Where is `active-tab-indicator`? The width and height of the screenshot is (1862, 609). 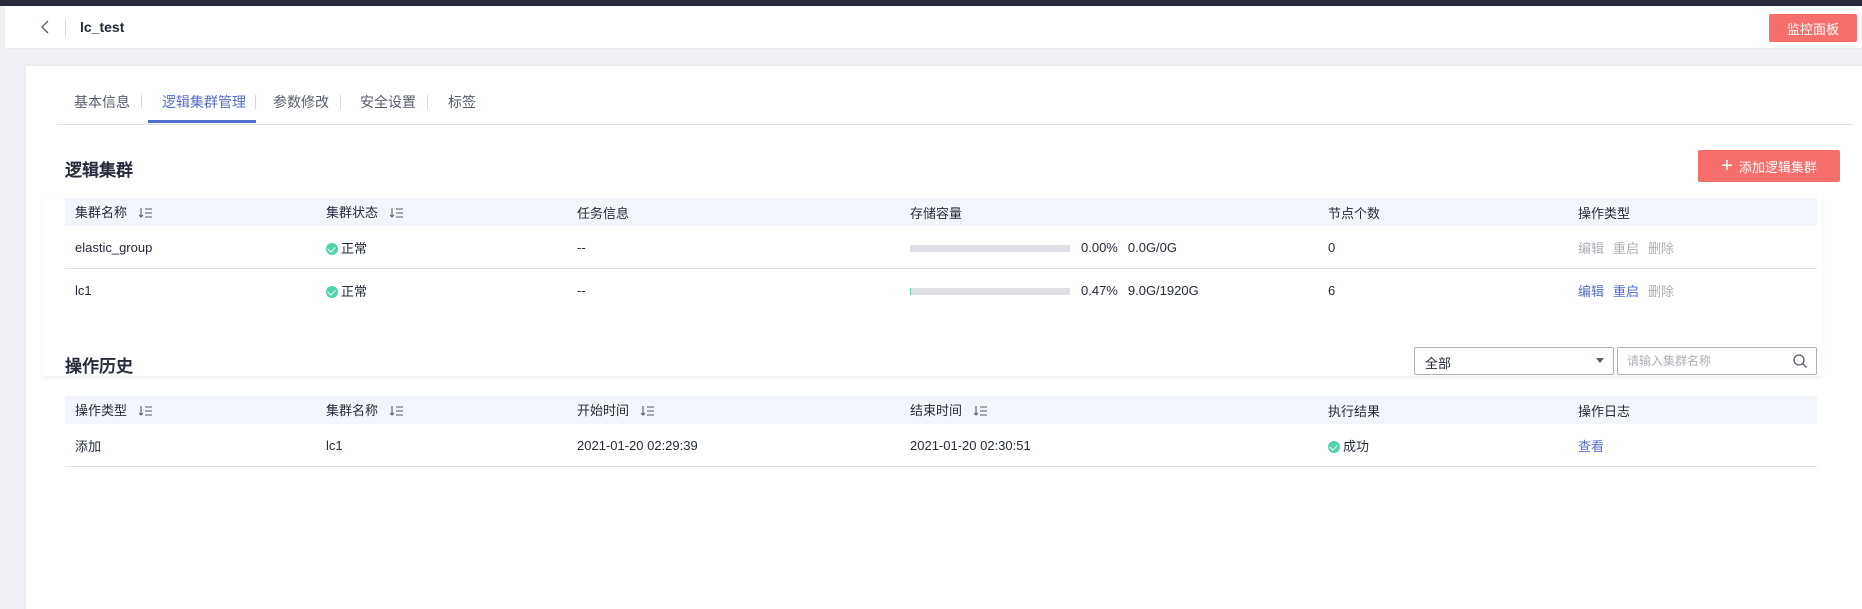 active-tab-indicator is located at coordinates (202, 121).